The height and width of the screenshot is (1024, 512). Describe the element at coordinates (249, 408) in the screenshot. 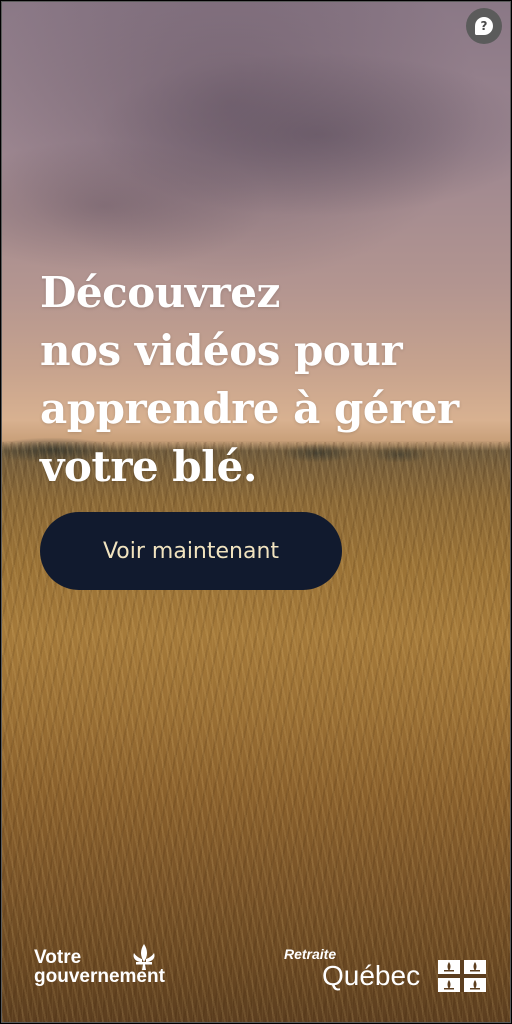

I see `headline-line: apprendre à gérer` at that location.